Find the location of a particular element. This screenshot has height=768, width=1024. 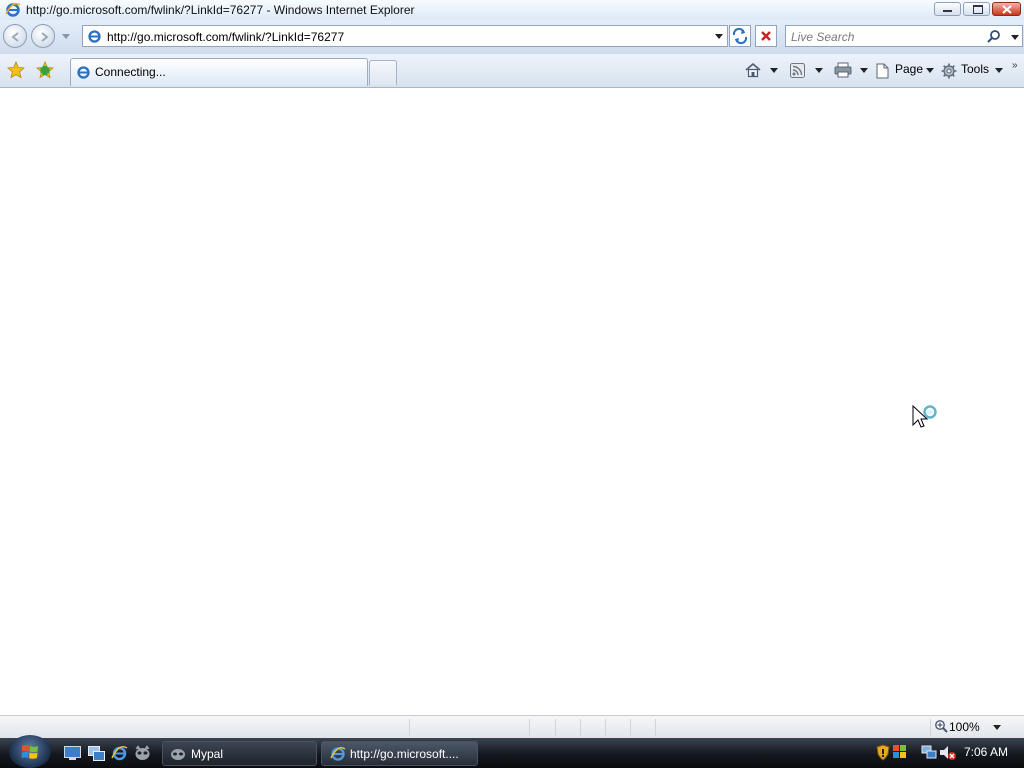

windows-logo-icon is located at coordinates (29, 752).